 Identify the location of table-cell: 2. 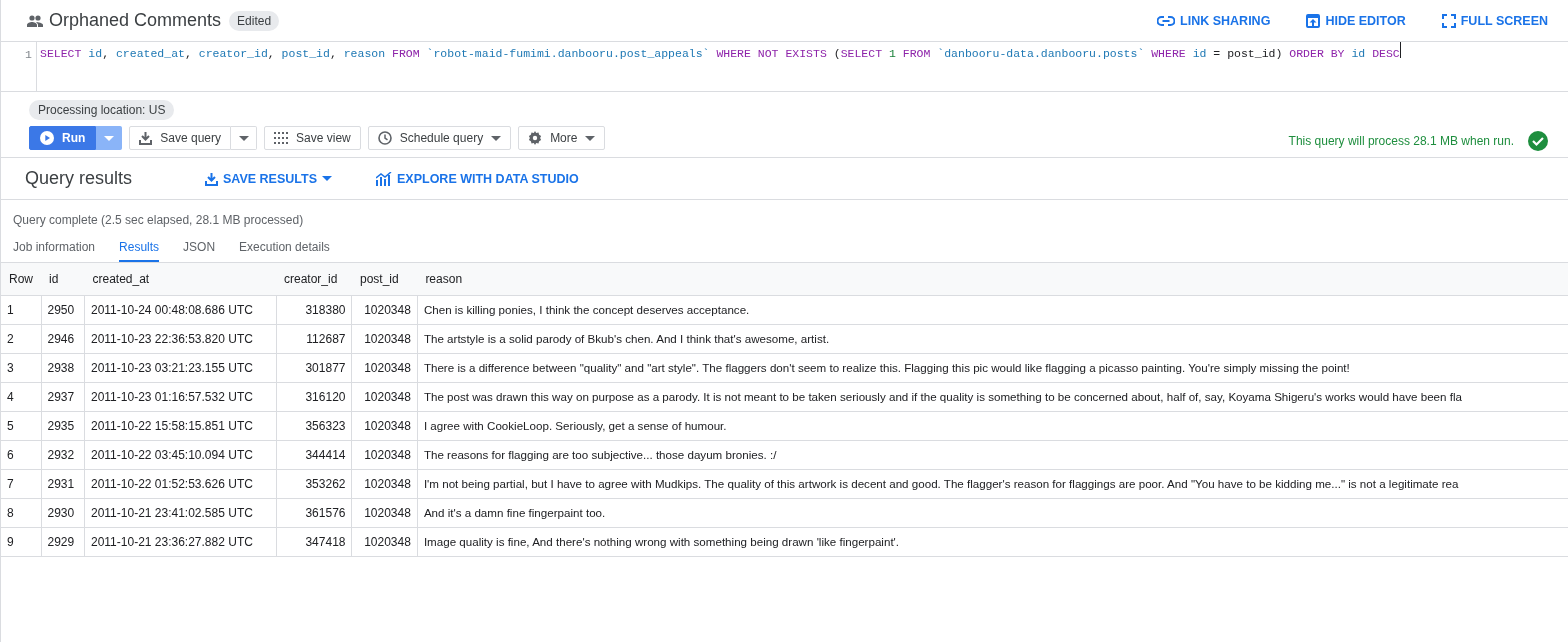
(21, 338).